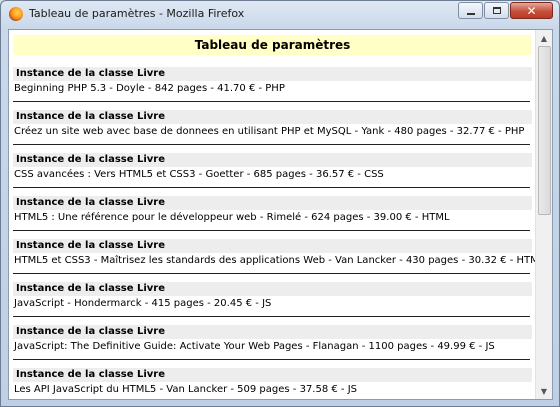 This screenshot has height=407, width=560. I want to click on scroll-down-arrow-icon: ▼, so click(544, 391).